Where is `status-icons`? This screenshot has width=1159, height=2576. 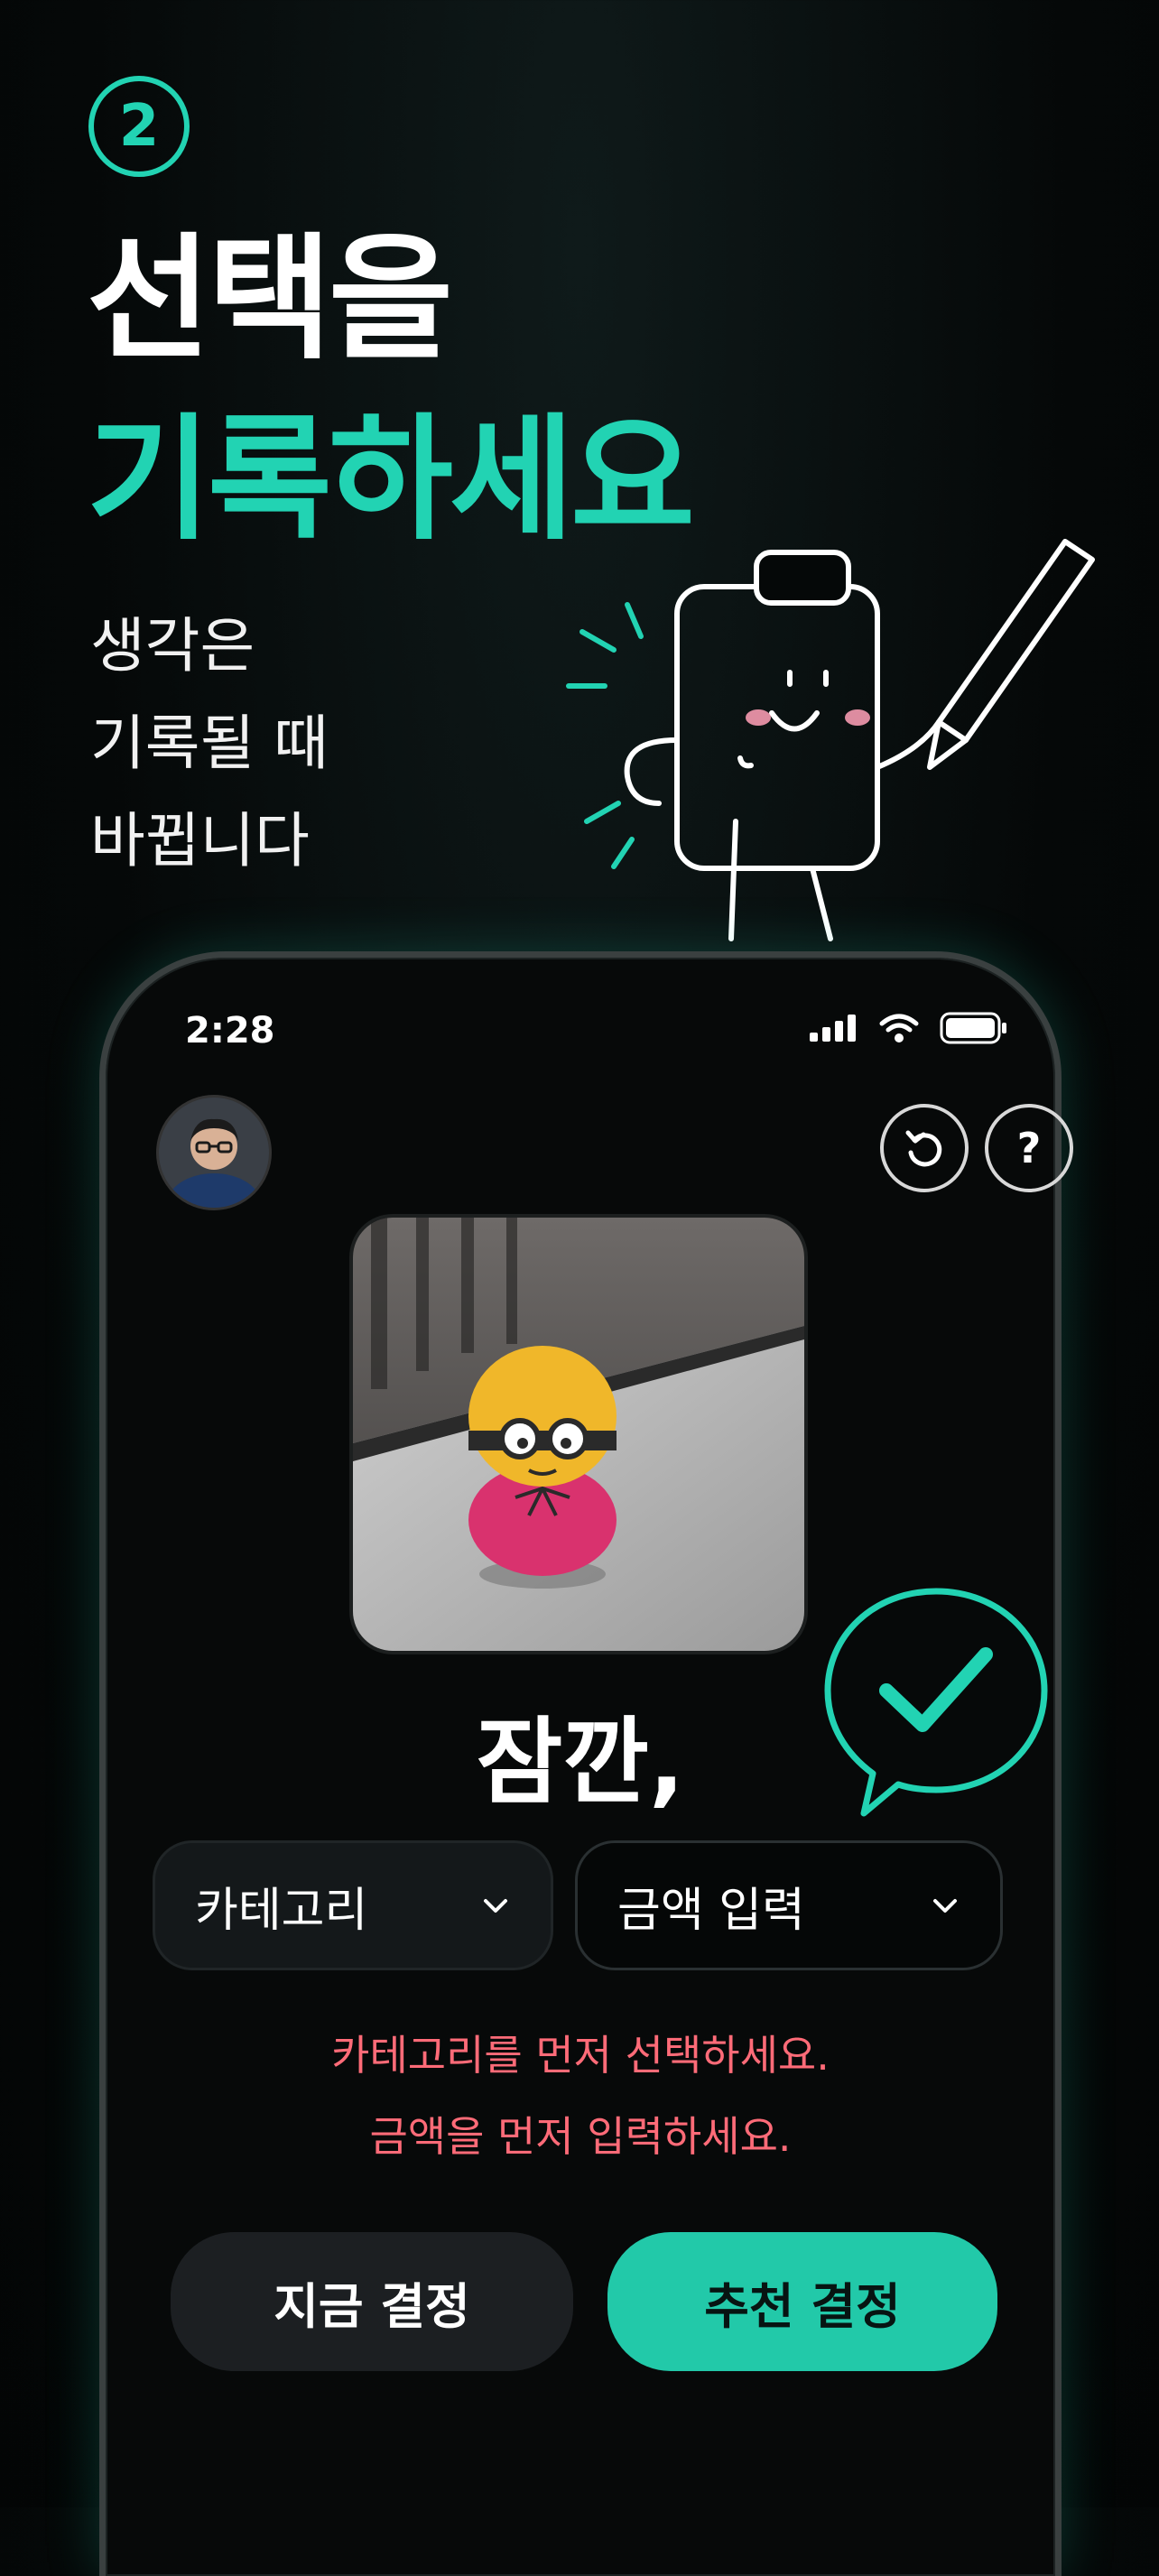 status-icons is located at coordinates (909, 1028).